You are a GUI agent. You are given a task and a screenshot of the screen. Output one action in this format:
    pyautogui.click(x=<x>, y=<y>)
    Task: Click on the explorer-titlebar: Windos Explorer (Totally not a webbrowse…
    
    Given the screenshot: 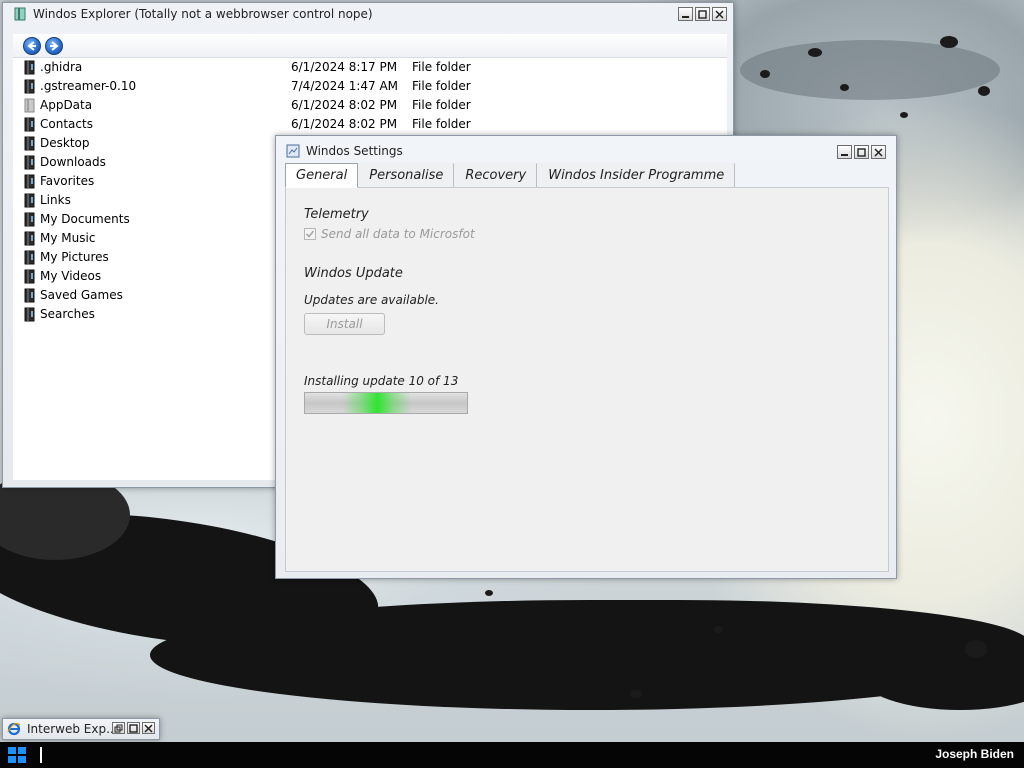 What is the action you would take?
    pyautogui.click(x=368, y=14)
    